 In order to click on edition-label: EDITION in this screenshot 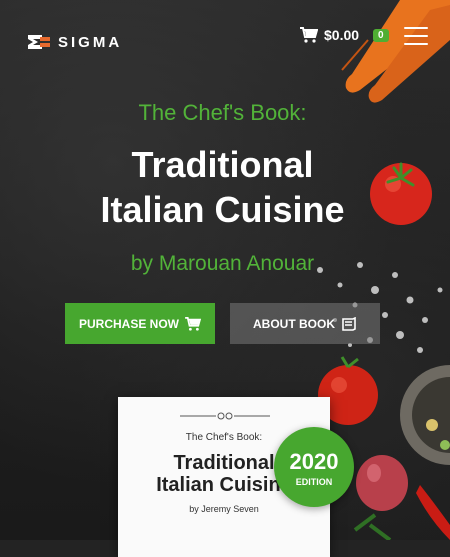, I will do `click(314, 482)`.